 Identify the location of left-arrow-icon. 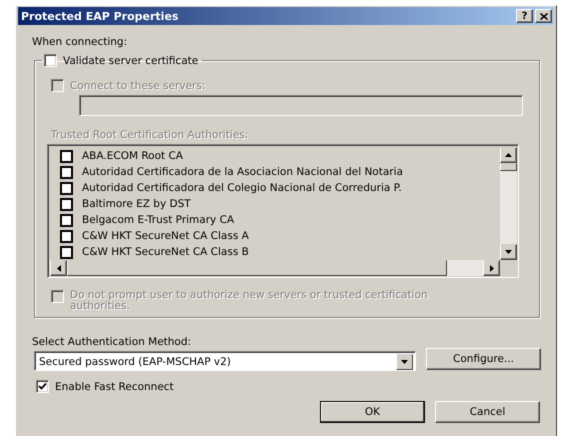
(58, 268).